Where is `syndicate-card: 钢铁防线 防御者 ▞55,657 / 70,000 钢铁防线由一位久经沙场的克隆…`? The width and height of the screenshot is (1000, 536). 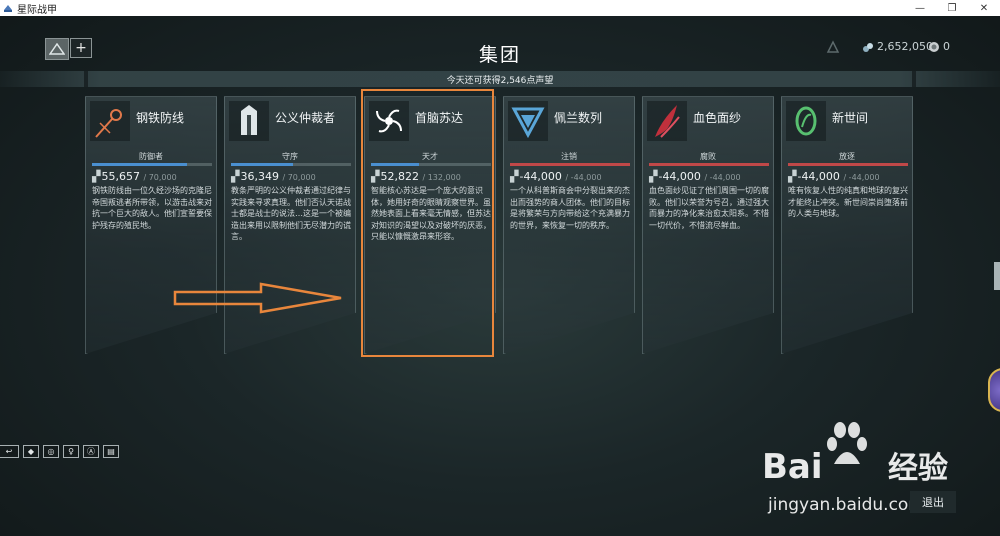 syndicate-card: 钢铁防线 防御者 ▞55,657 / 70,000 钢铁防线由一位久经沙场的克隆… is located at coordinates (151, 225).